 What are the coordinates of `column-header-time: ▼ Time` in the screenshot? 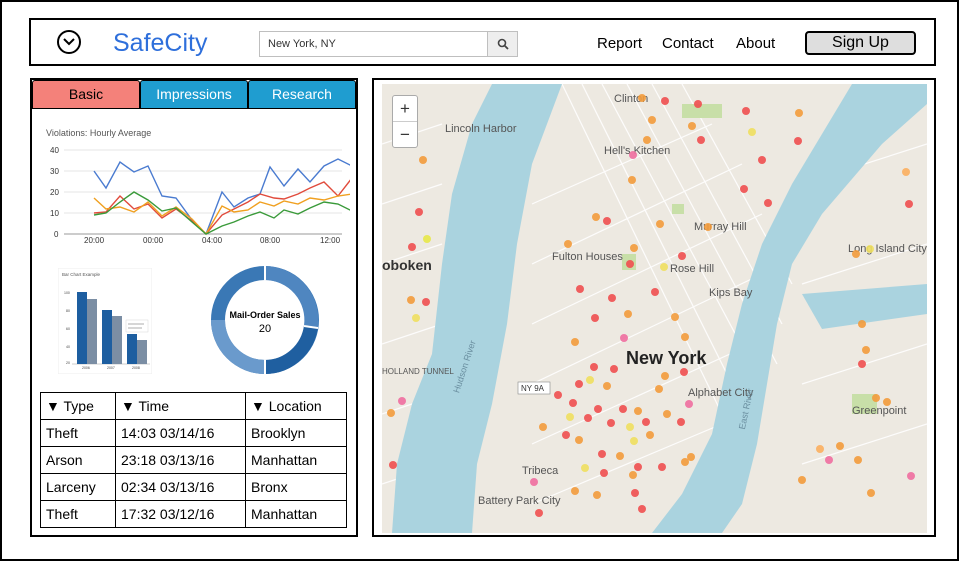 It's located at (180, 406).